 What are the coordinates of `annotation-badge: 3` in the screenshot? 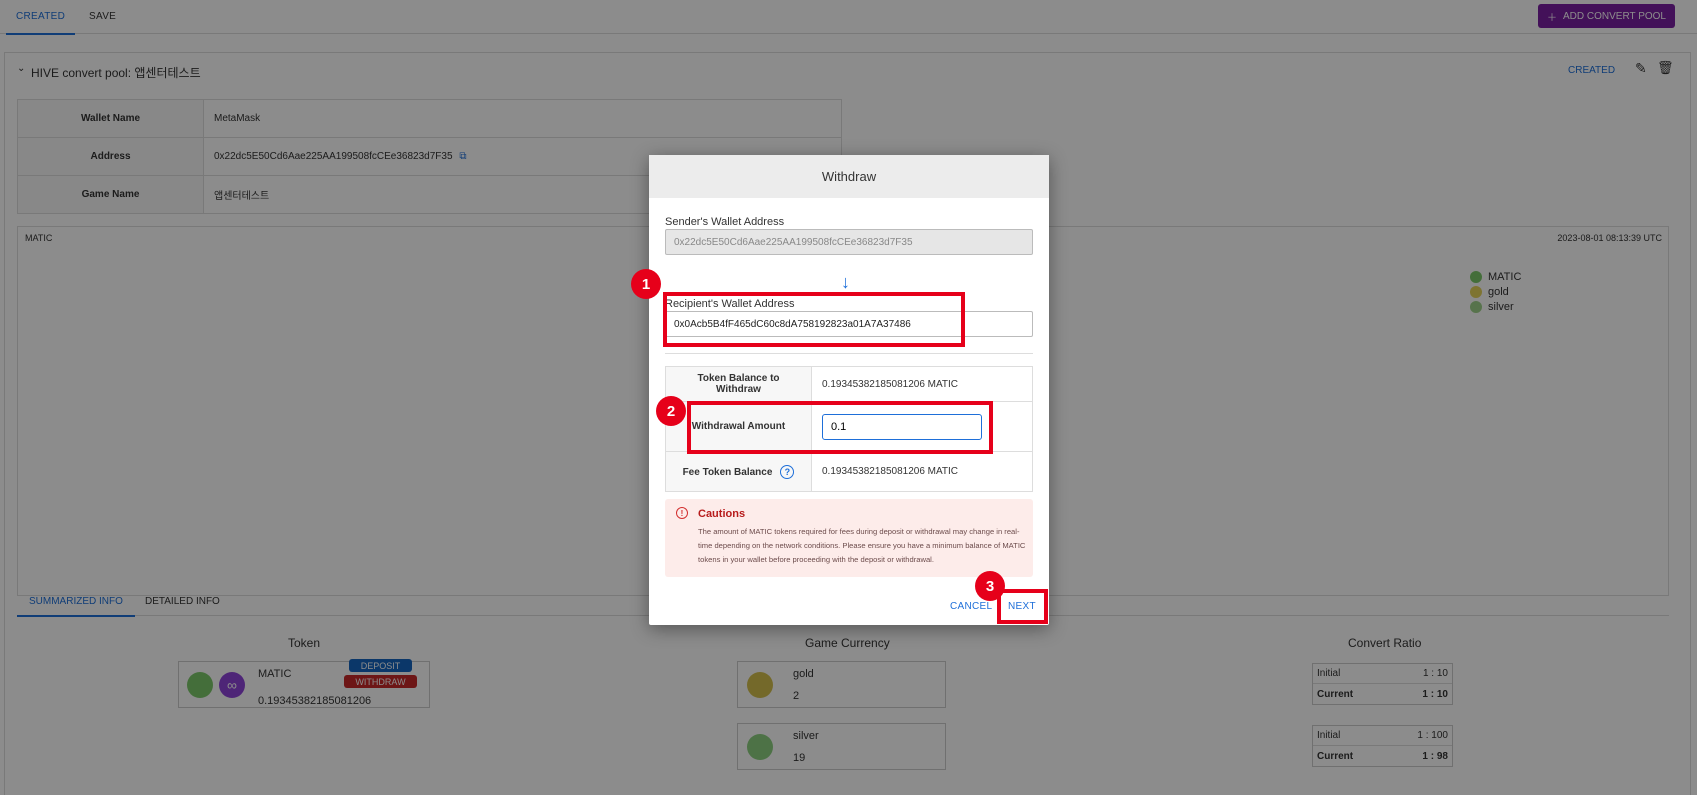 It's located at (990, 586).